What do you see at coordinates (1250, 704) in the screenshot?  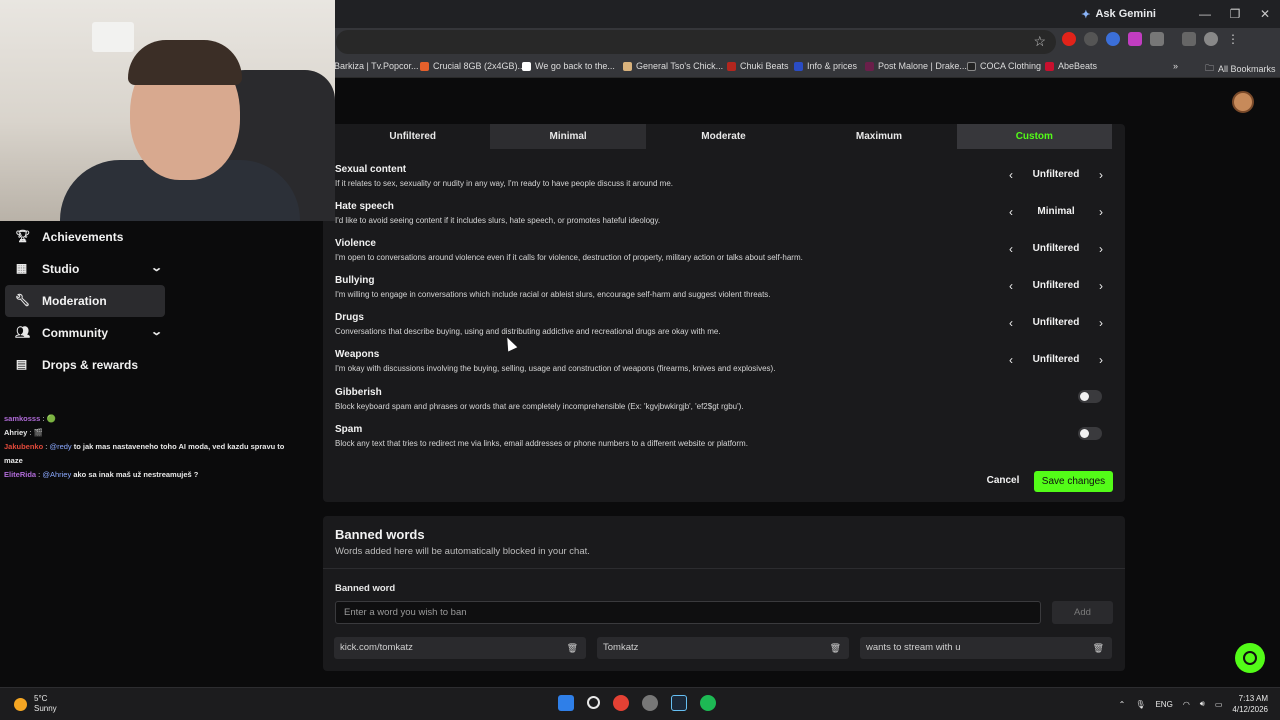 I see `clock: 7:13 AM 4/12/2026` at bounding box center [1250, 704].